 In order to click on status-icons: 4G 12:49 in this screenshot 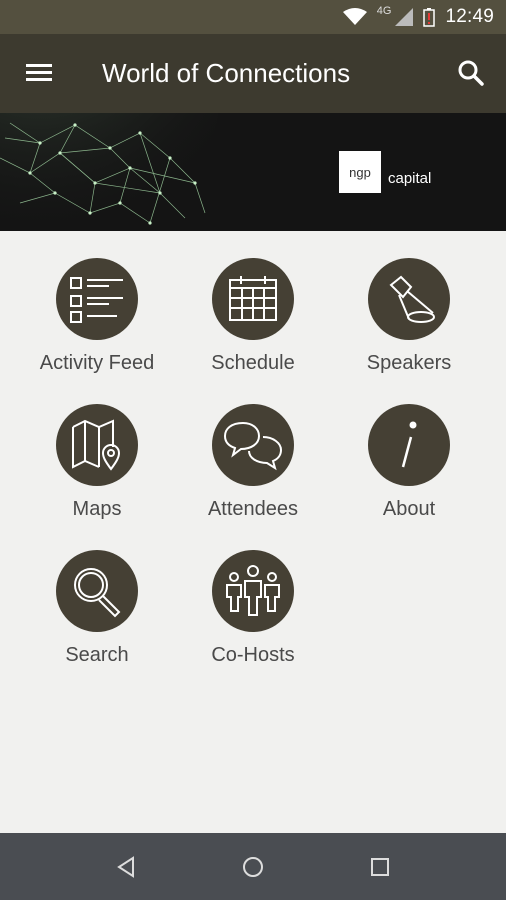, I will do `click(418, 17)`.